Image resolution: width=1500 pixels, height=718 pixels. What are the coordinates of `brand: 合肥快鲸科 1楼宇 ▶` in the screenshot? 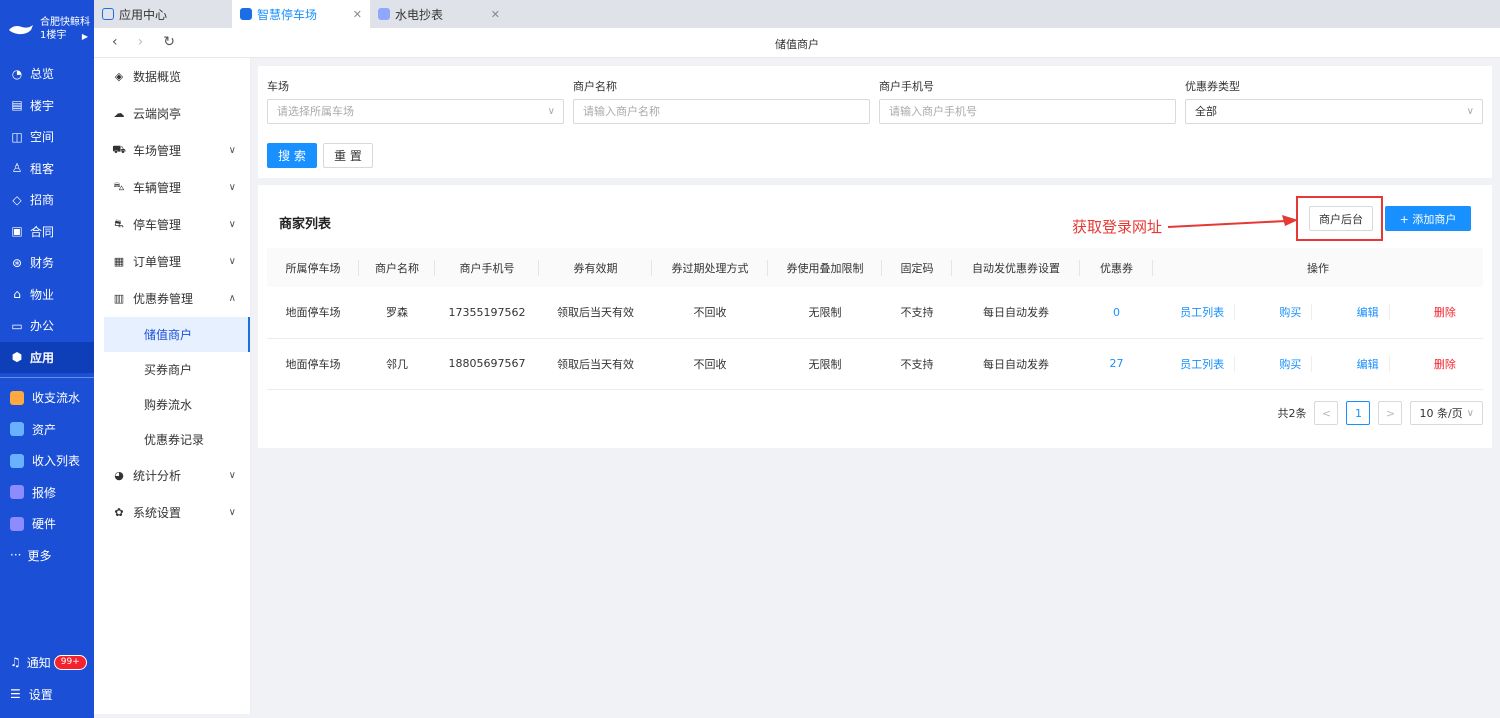 It's located at (47, 29).